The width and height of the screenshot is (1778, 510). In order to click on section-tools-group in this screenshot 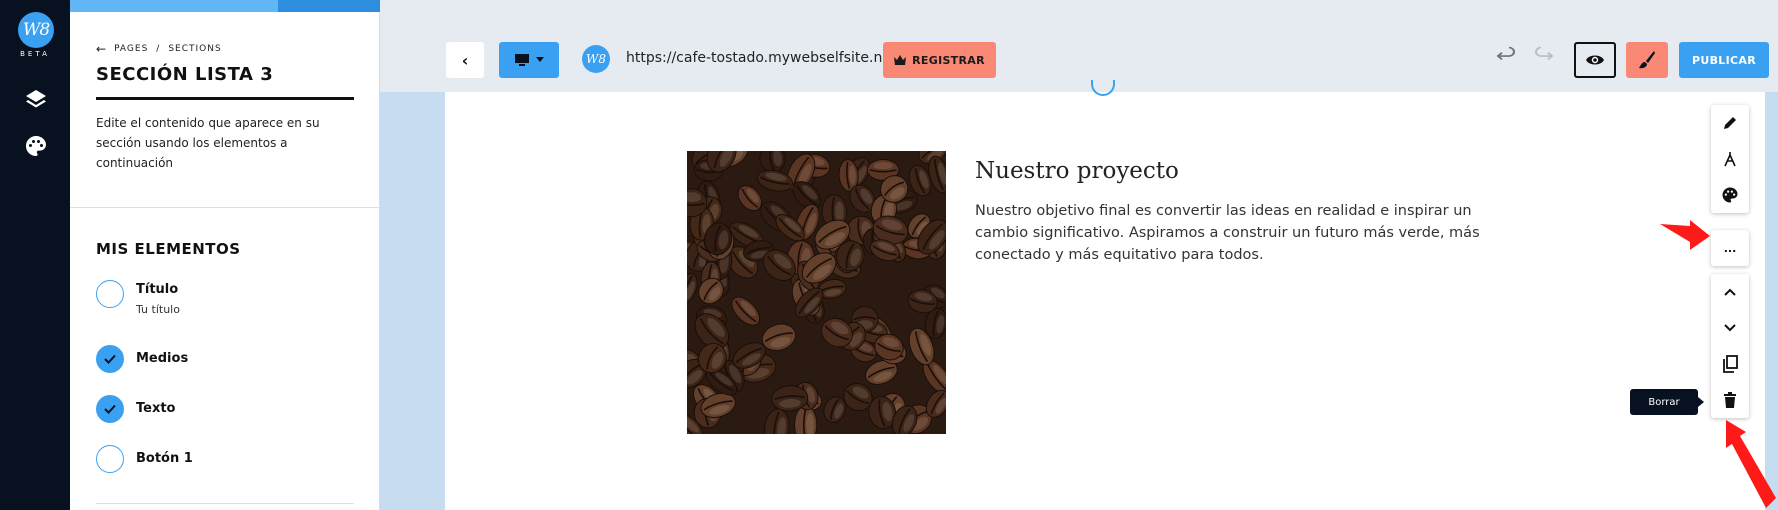, I will do `click(1730, 159)`.